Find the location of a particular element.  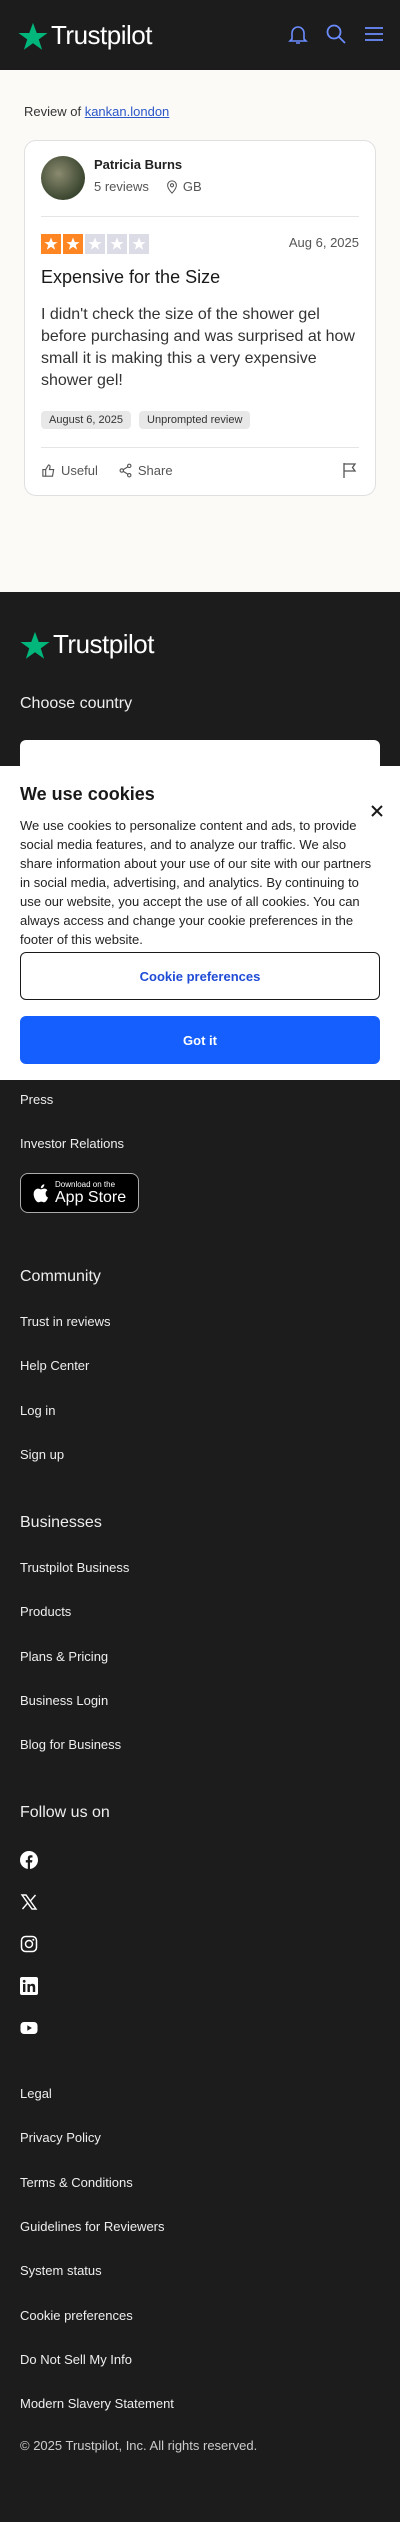

top-header: Trustpilot is located at coordinates (200, 35).